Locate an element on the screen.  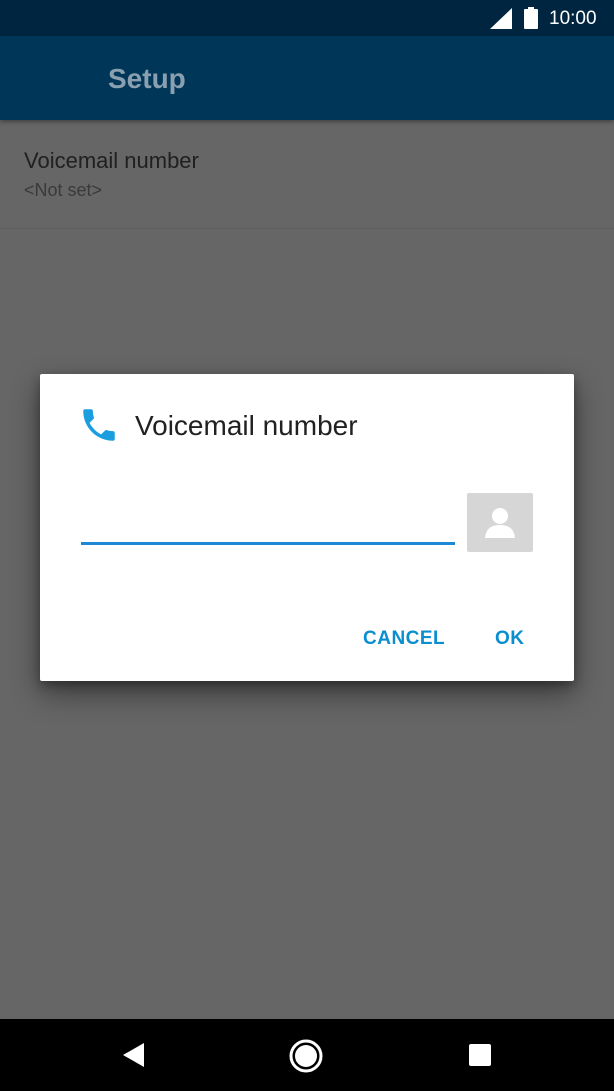
phone-icon is located at coordinates (99, 427).